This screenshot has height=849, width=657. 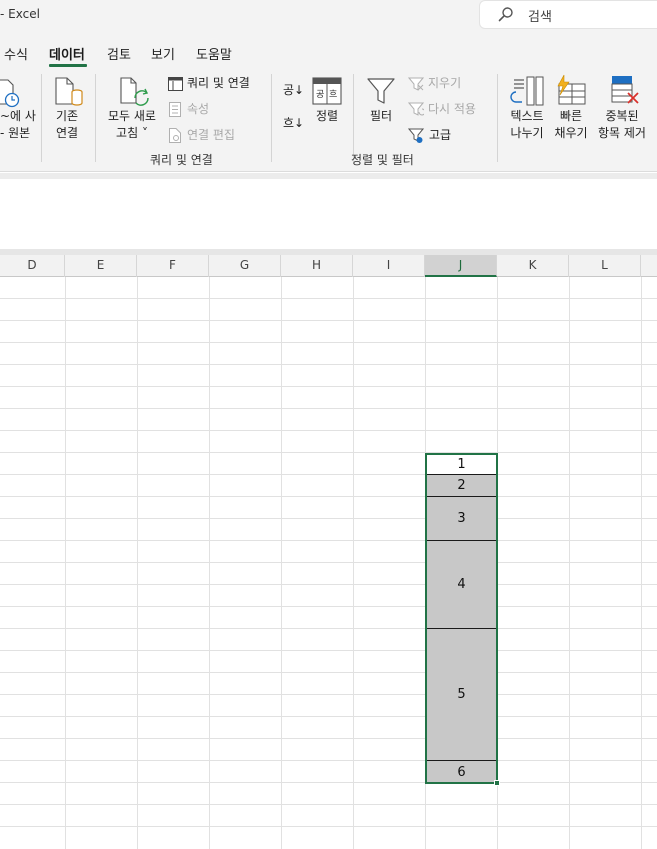 What do you see at coordinates (328, 176) in the screenshot?
I see `formula-bar-strip` at bounding box center [328, 176].